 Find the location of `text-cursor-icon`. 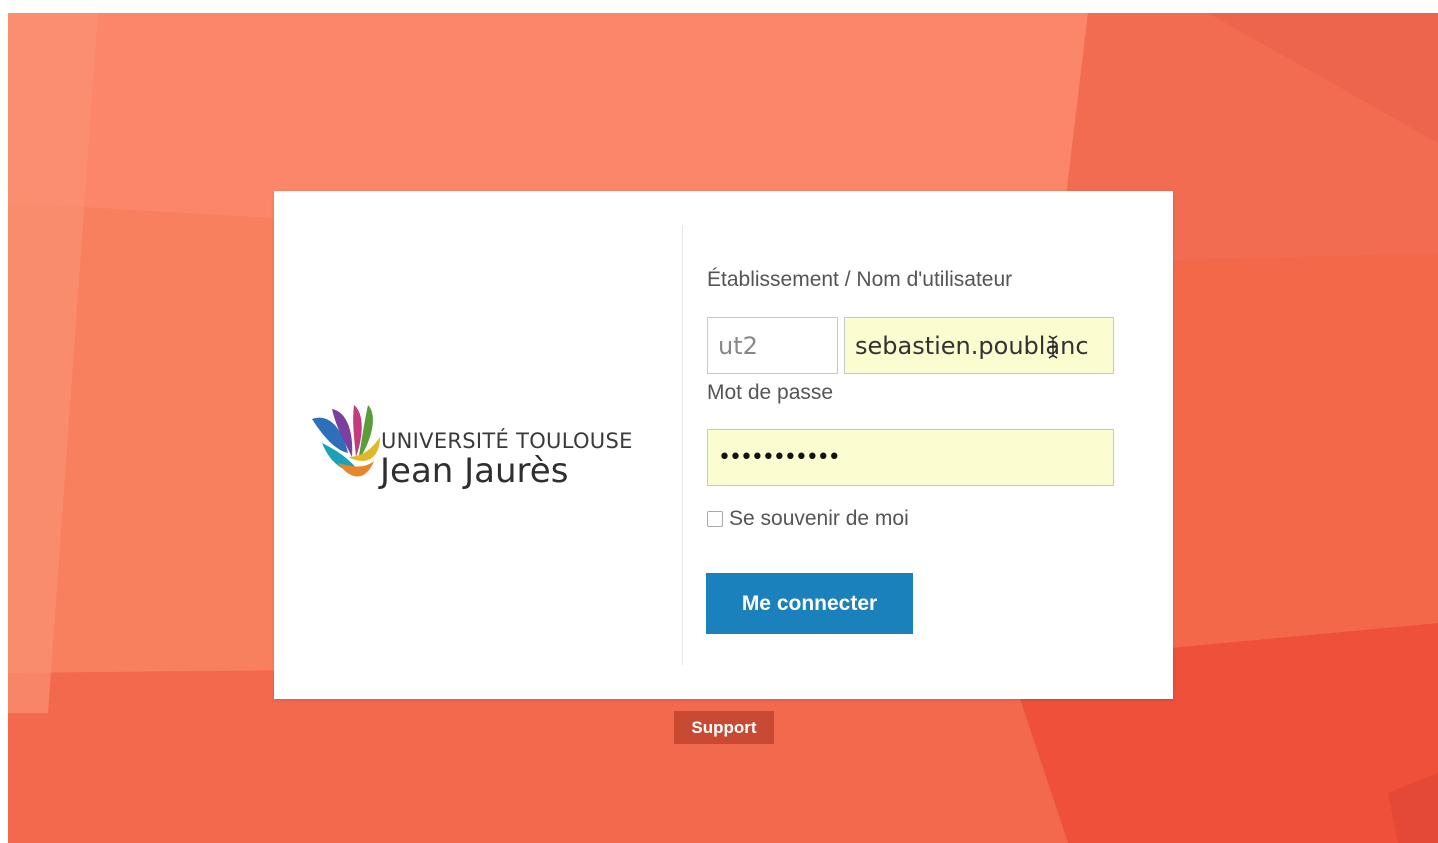

text-cursor-icon is located at coordinates (1053, 347).